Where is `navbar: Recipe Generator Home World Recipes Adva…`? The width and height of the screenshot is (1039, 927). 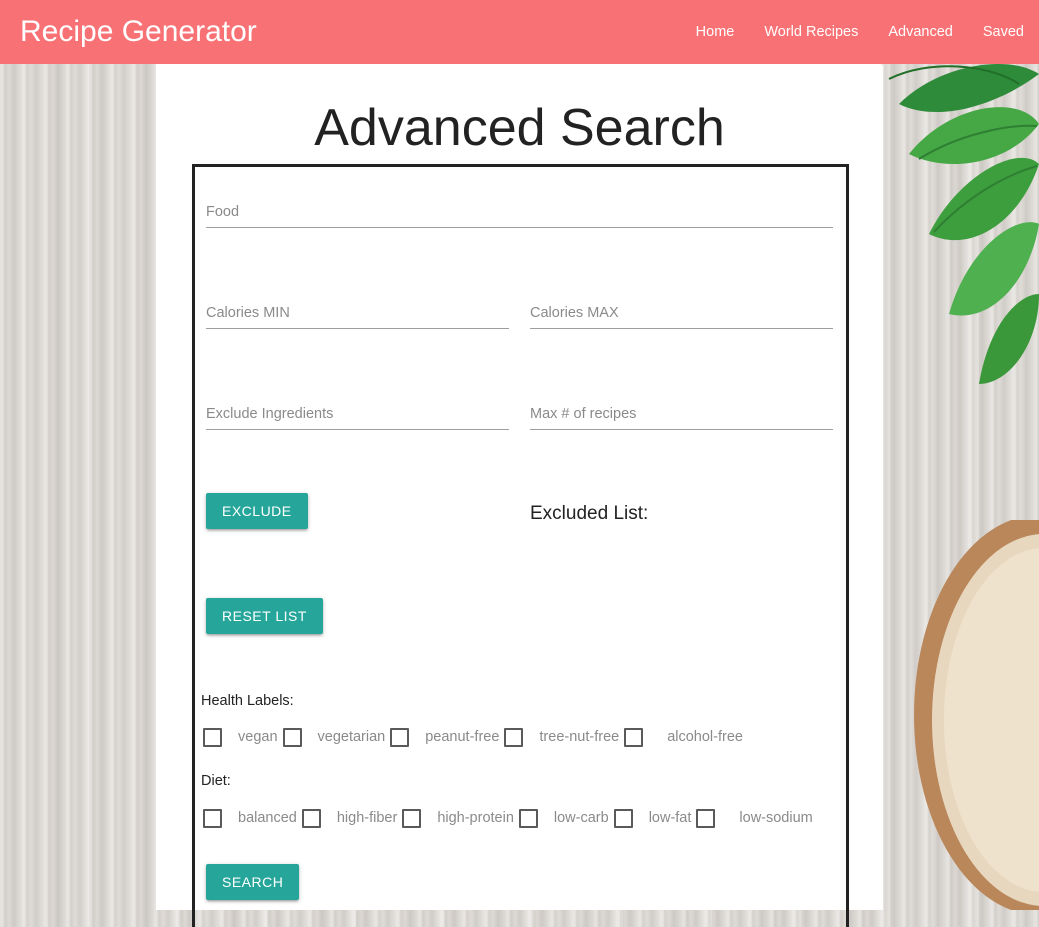
navbar: Recipe Generator Home World Recipes Adva… is located at coordinates (519, 32).